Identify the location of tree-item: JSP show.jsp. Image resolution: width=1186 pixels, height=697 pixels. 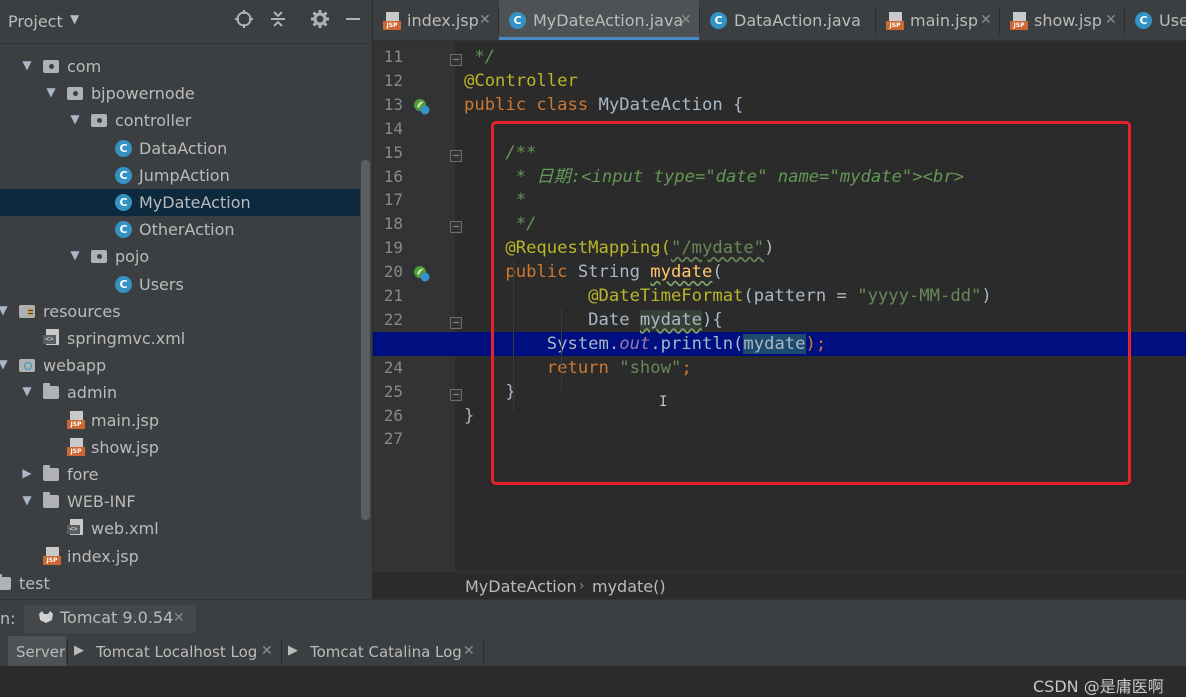
(180, 447).